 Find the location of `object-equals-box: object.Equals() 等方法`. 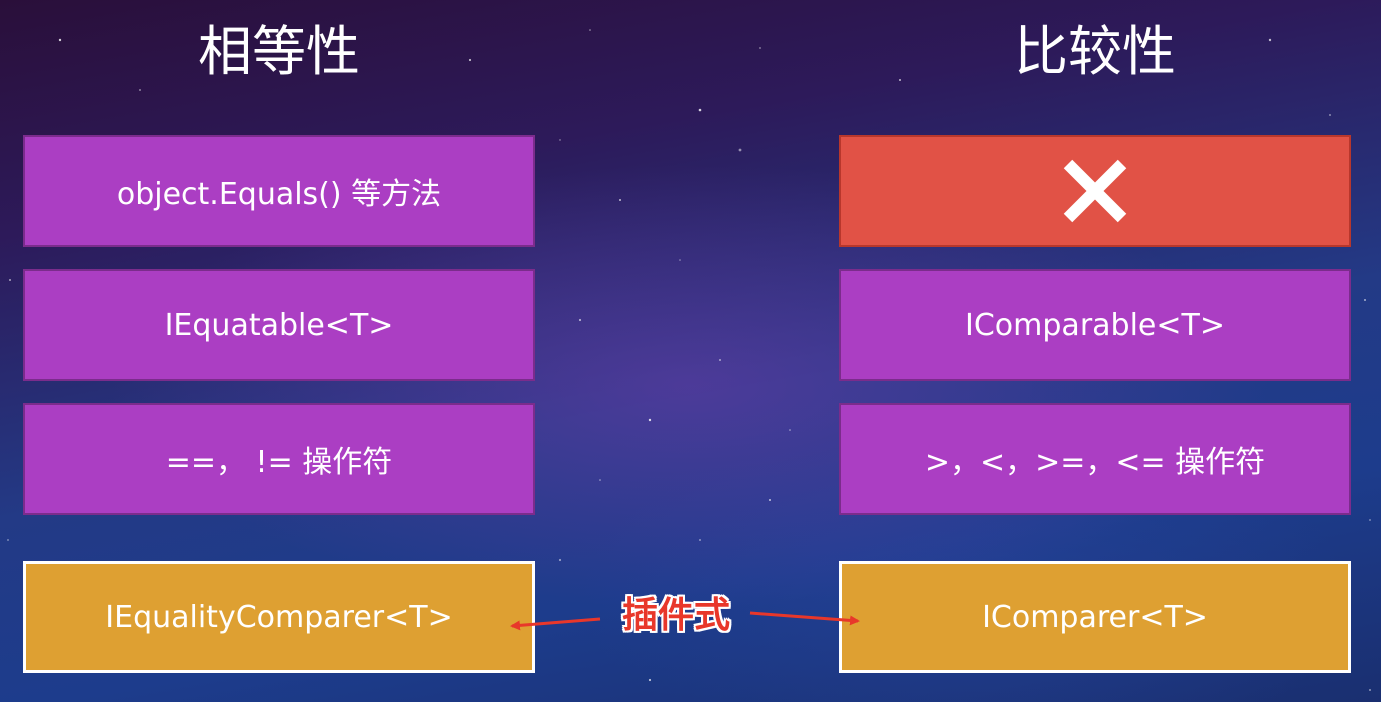

object-equals-box: object.Equals() 等方法 is located at coordinates (279, 191).